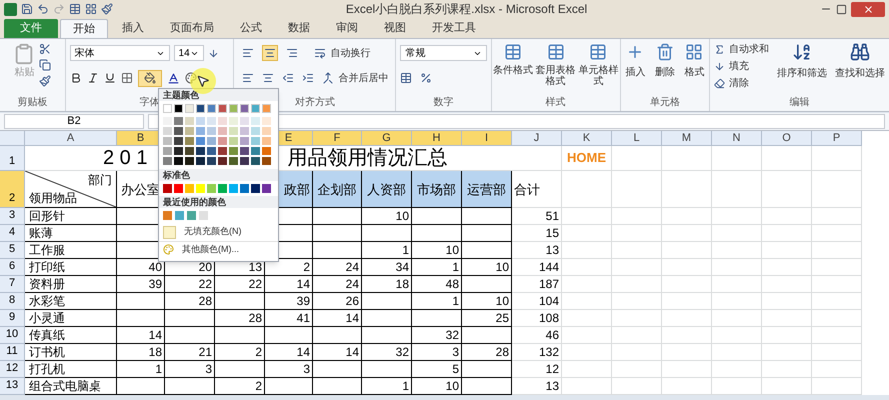  I want to click on select-all-corner, so click(12, 138).